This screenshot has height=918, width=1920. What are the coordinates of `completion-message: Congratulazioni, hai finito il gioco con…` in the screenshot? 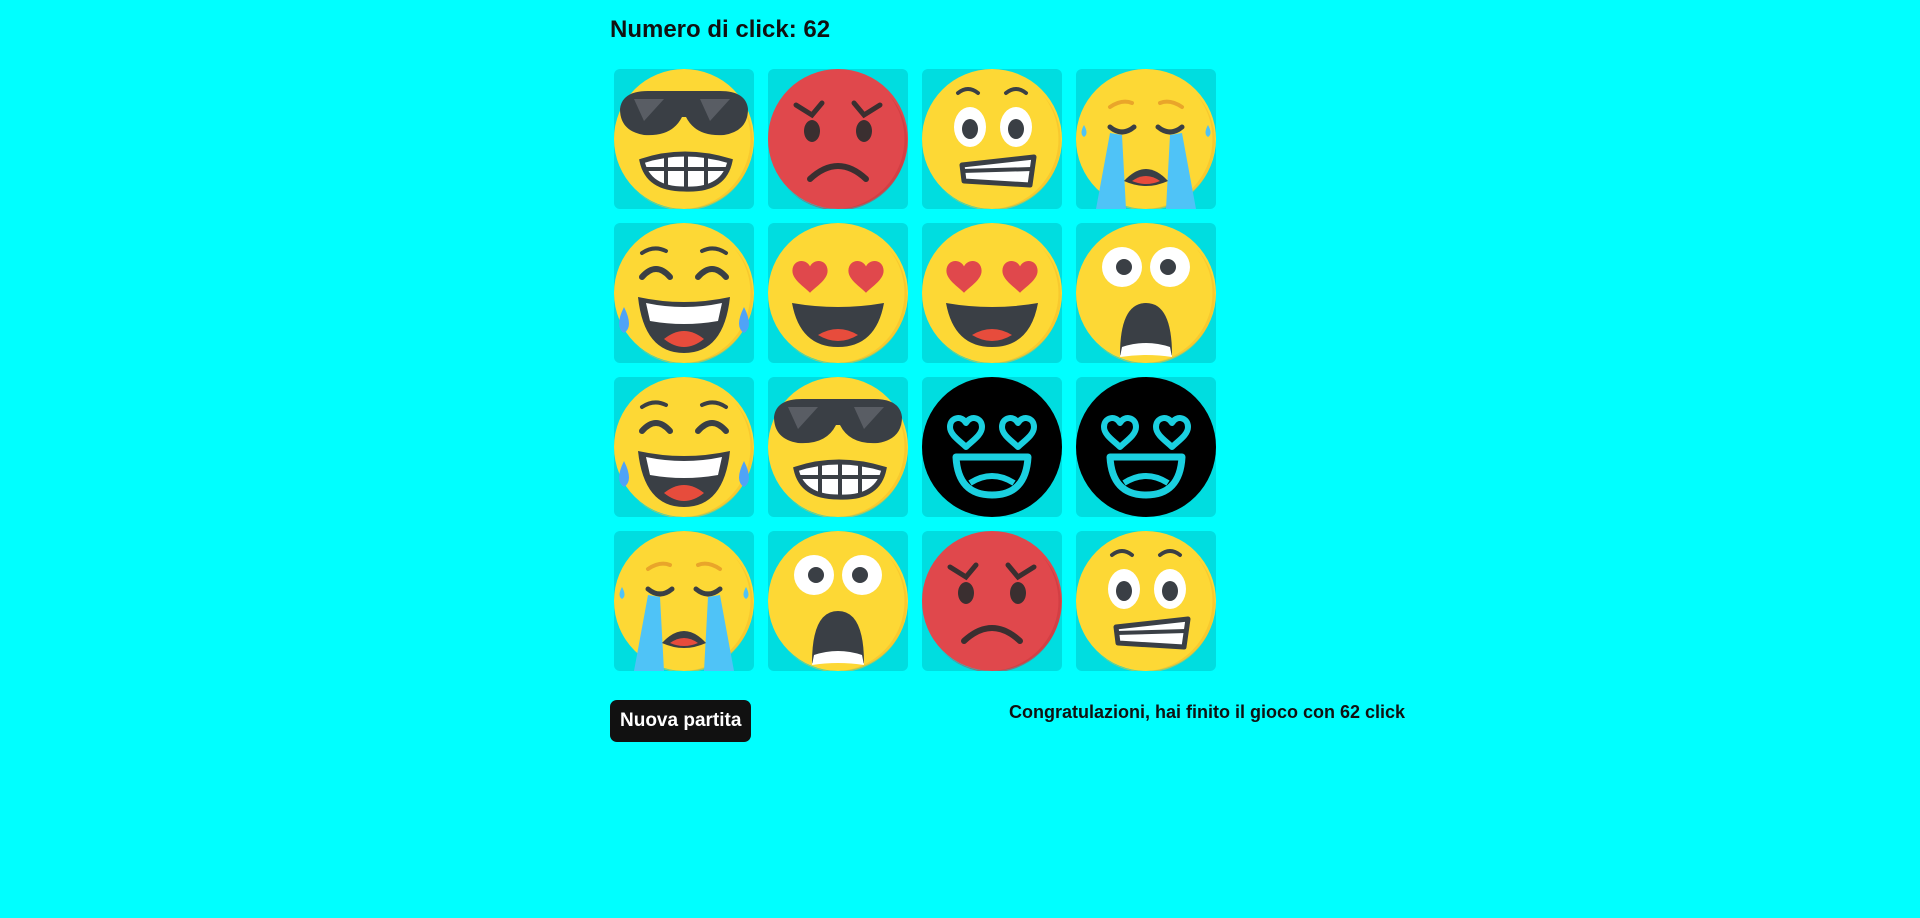 It's located at (1207, 712).